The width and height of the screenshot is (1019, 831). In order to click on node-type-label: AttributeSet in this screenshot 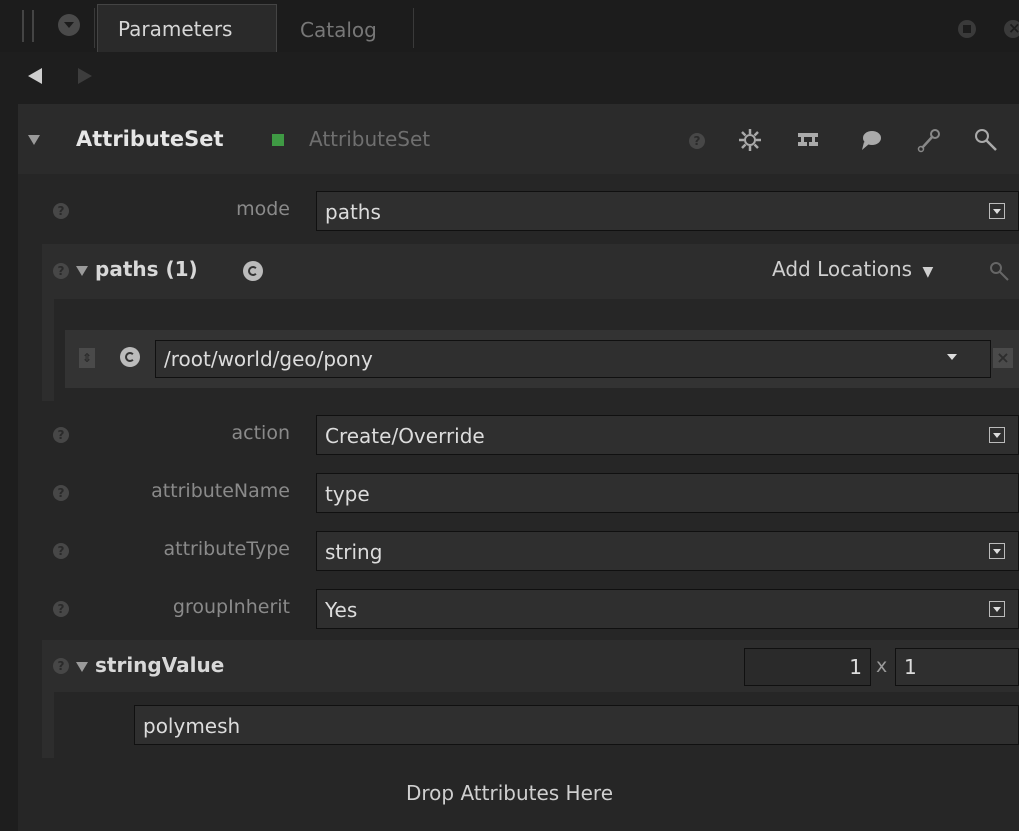, I will do `click(370, 139)`.